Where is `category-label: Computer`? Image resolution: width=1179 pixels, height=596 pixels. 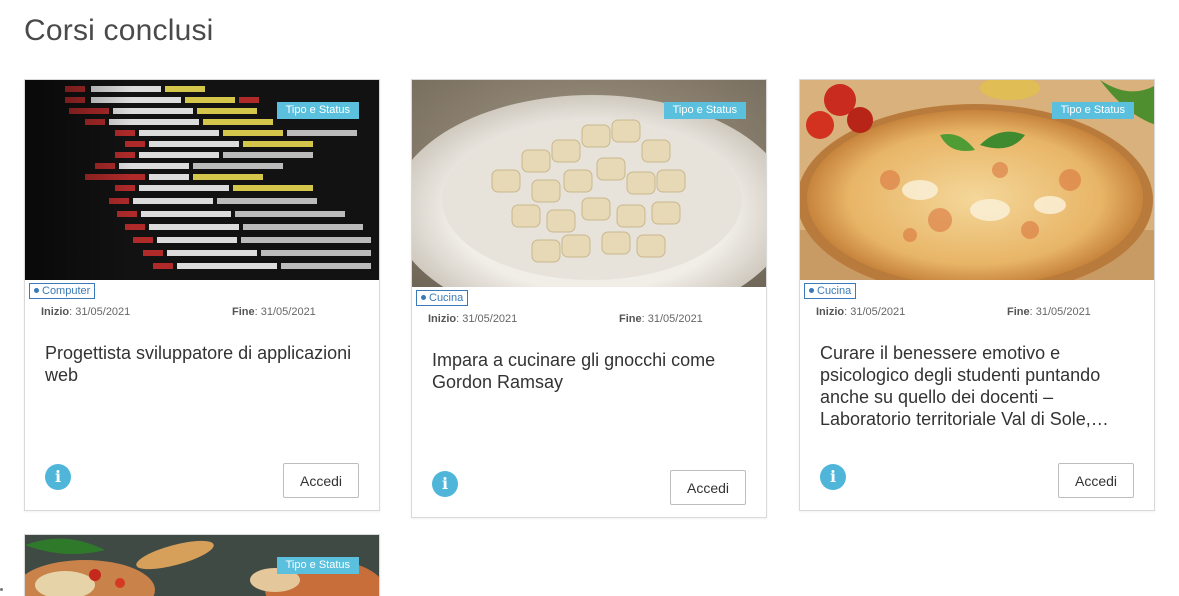 category-label: Computer is located at coordinates (66, 291).